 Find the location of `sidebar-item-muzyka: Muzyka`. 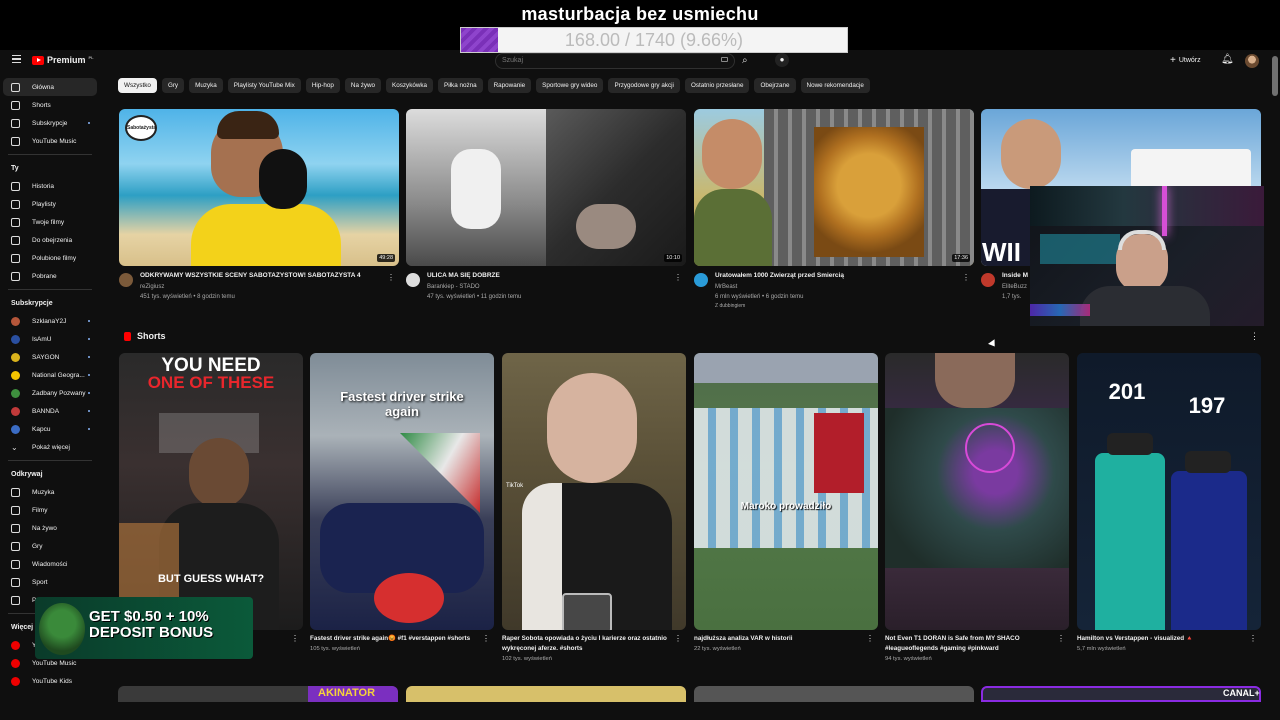

sidebar-item-muzyka: Muzyka is located at coordinates (50, 492).